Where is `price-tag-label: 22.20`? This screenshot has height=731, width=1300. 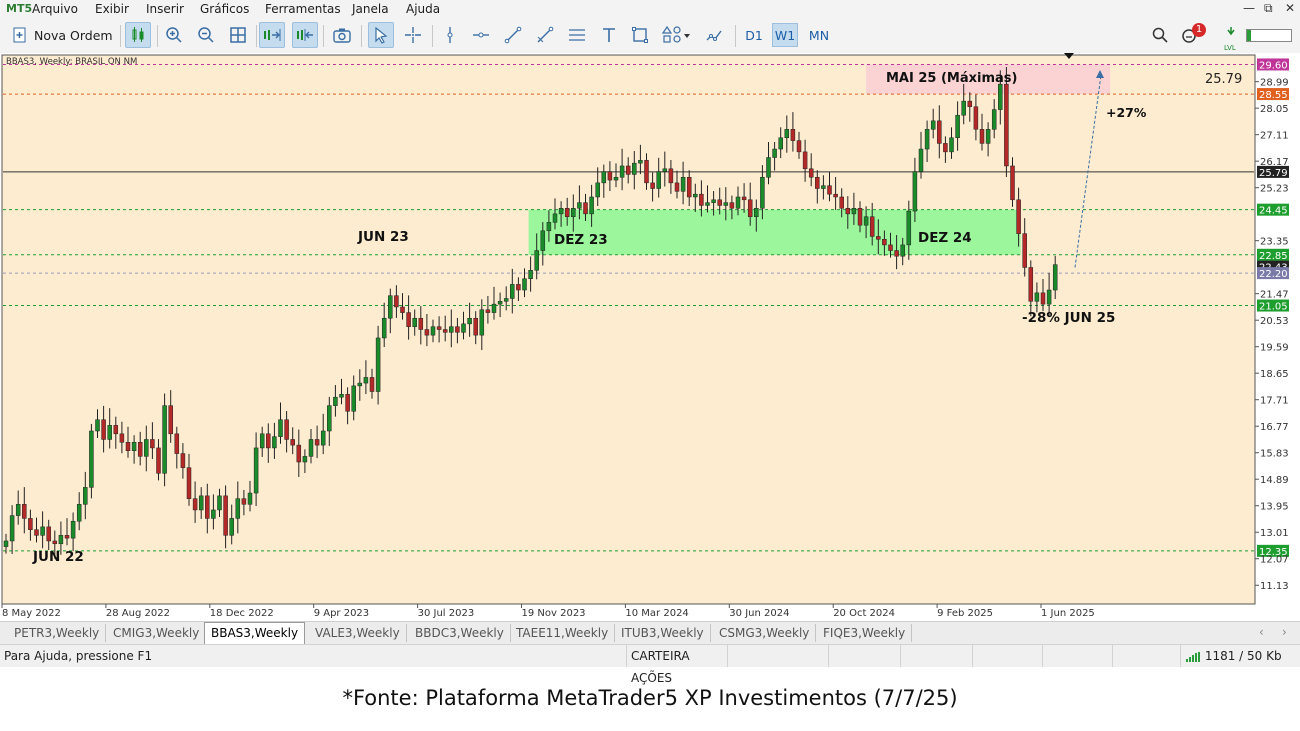 price-tag-label: 22.20 is located at coordinates (1273, 274).